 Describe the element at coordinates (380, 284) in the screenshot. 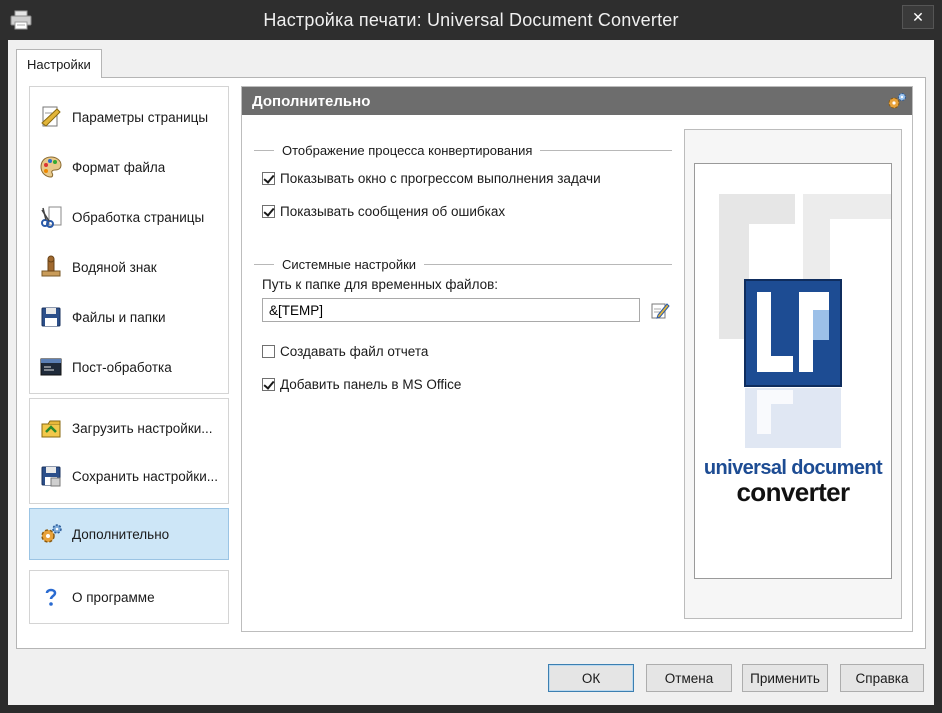

I see `temp-folder-label: Путь к папке для временных файлов:` at that location.